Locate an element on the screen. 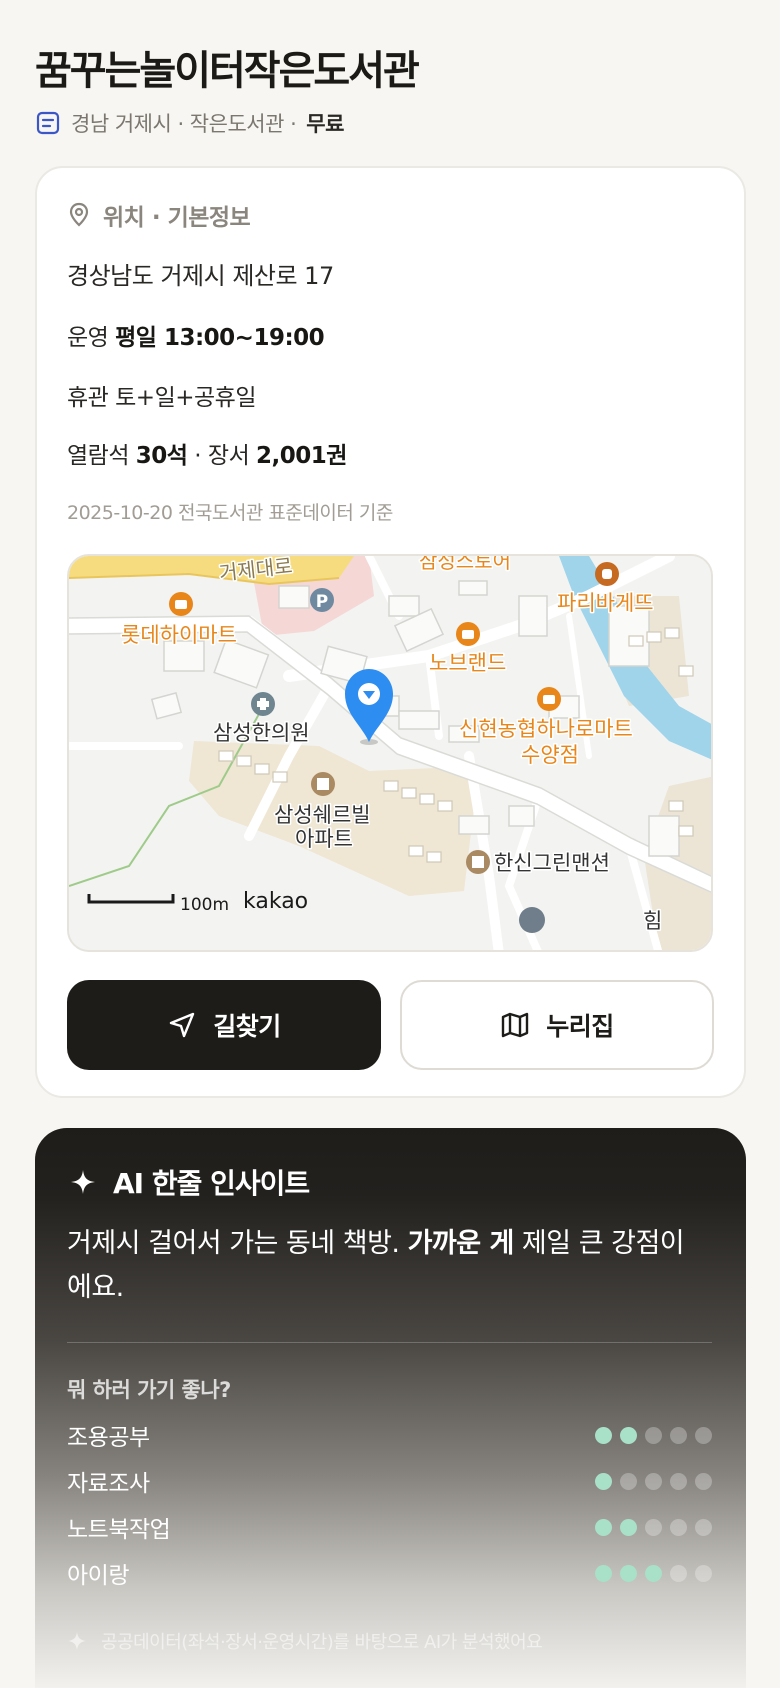 Image resolution: width=780 pixels, height=1688 pixels. address-text: 경상남도 거제시 제산로 17 is located at coordinates (200, 276).